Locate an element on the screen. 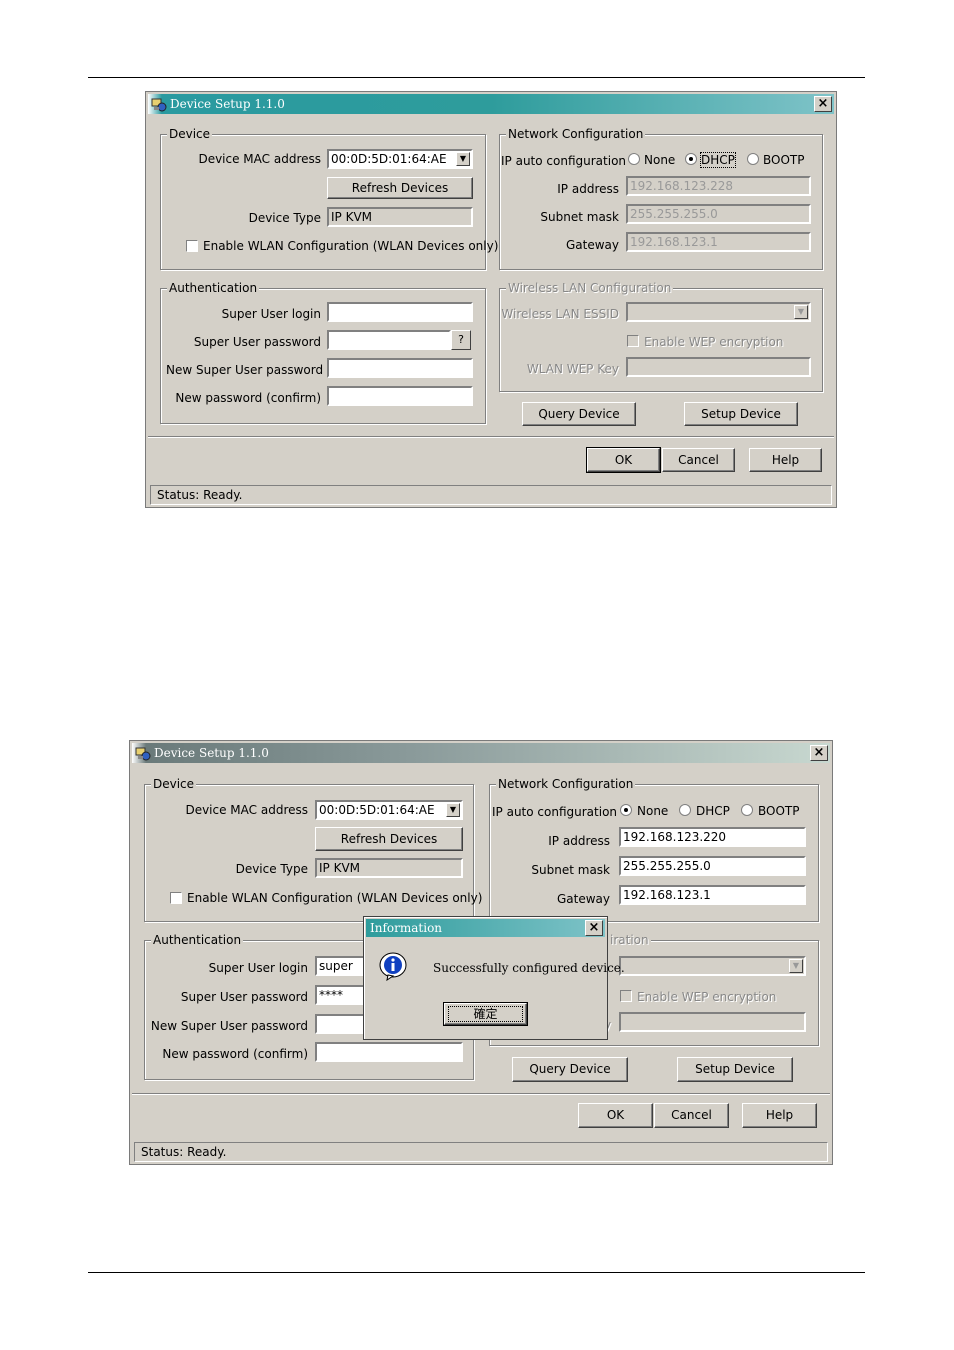 The width and height of the screenshot is (954, 1350). dialog-title-bar: Information × is located at coordinates (485, 928).